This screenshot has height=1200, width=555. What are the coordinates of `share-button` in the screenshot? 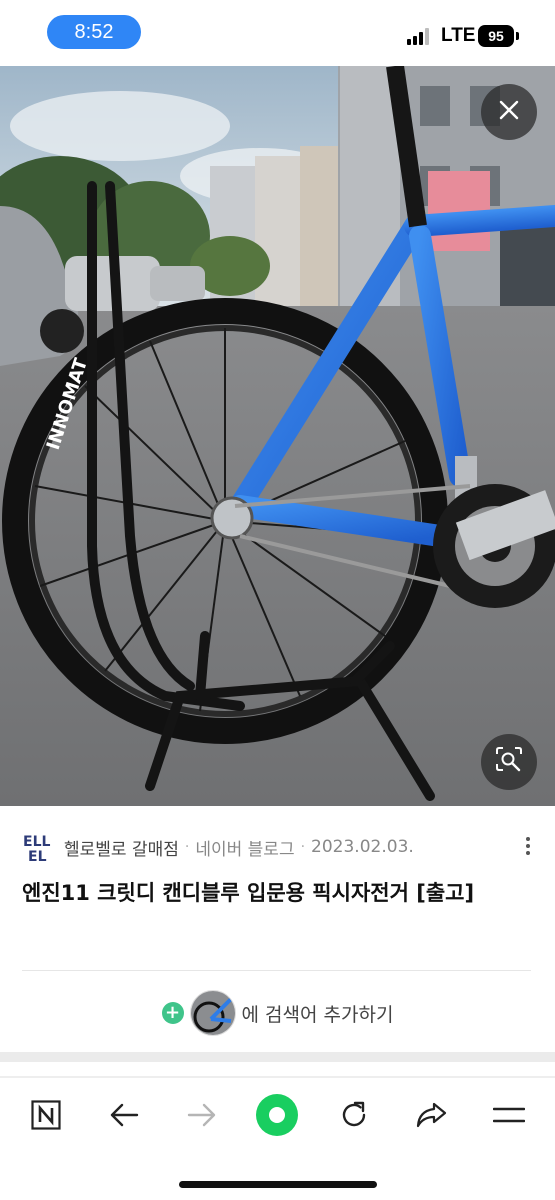 It's located at (431, 1117).